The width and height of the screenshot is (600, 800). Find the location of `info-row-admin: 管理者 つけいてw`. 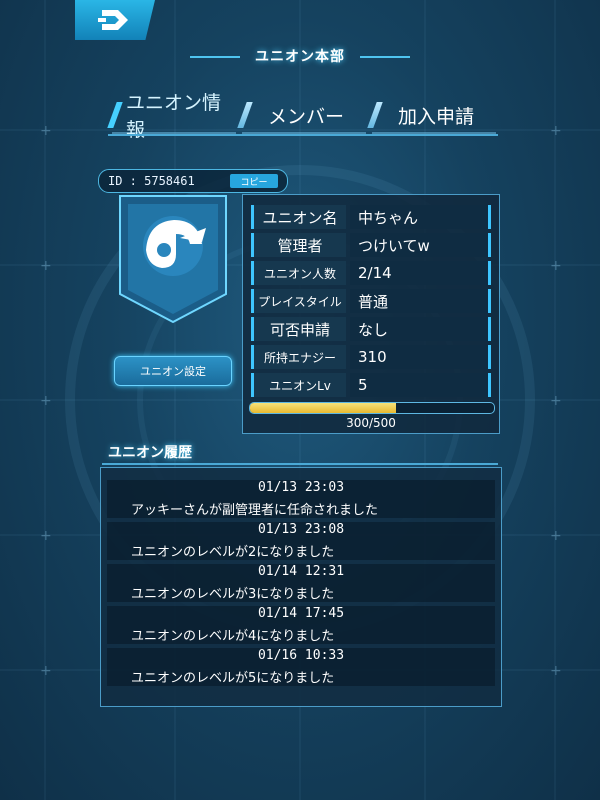

info-row-admin: 管理者 つけいてw is located at coordinates (371, 245).